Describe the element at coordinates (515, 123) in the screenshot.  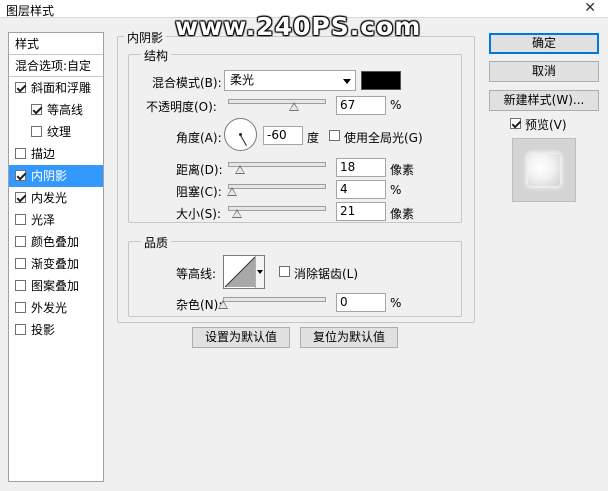
I see `preview-checkbox` at that location.